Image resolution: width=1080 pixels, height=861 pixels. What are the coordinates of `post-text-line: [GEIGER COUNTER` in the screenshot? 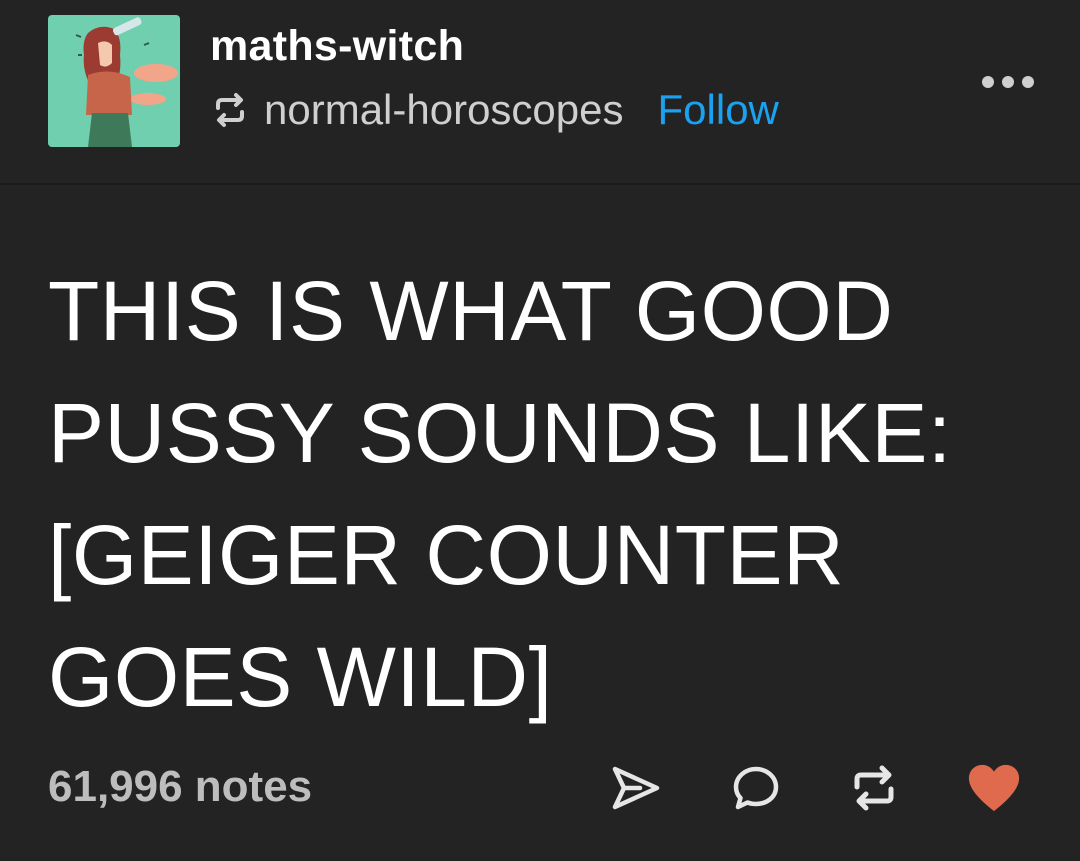 It's located at (446, 555).